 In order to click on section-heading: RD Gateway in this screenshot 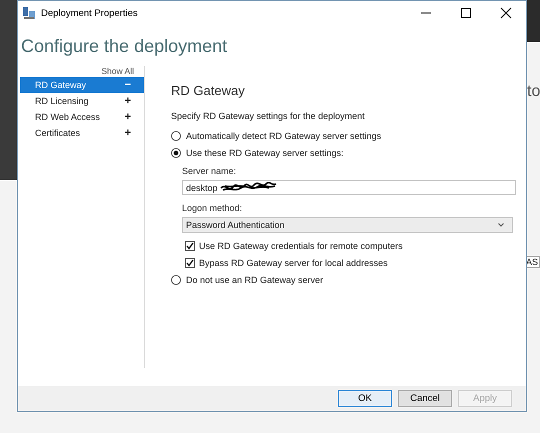, I will do `click(208, 90)`.